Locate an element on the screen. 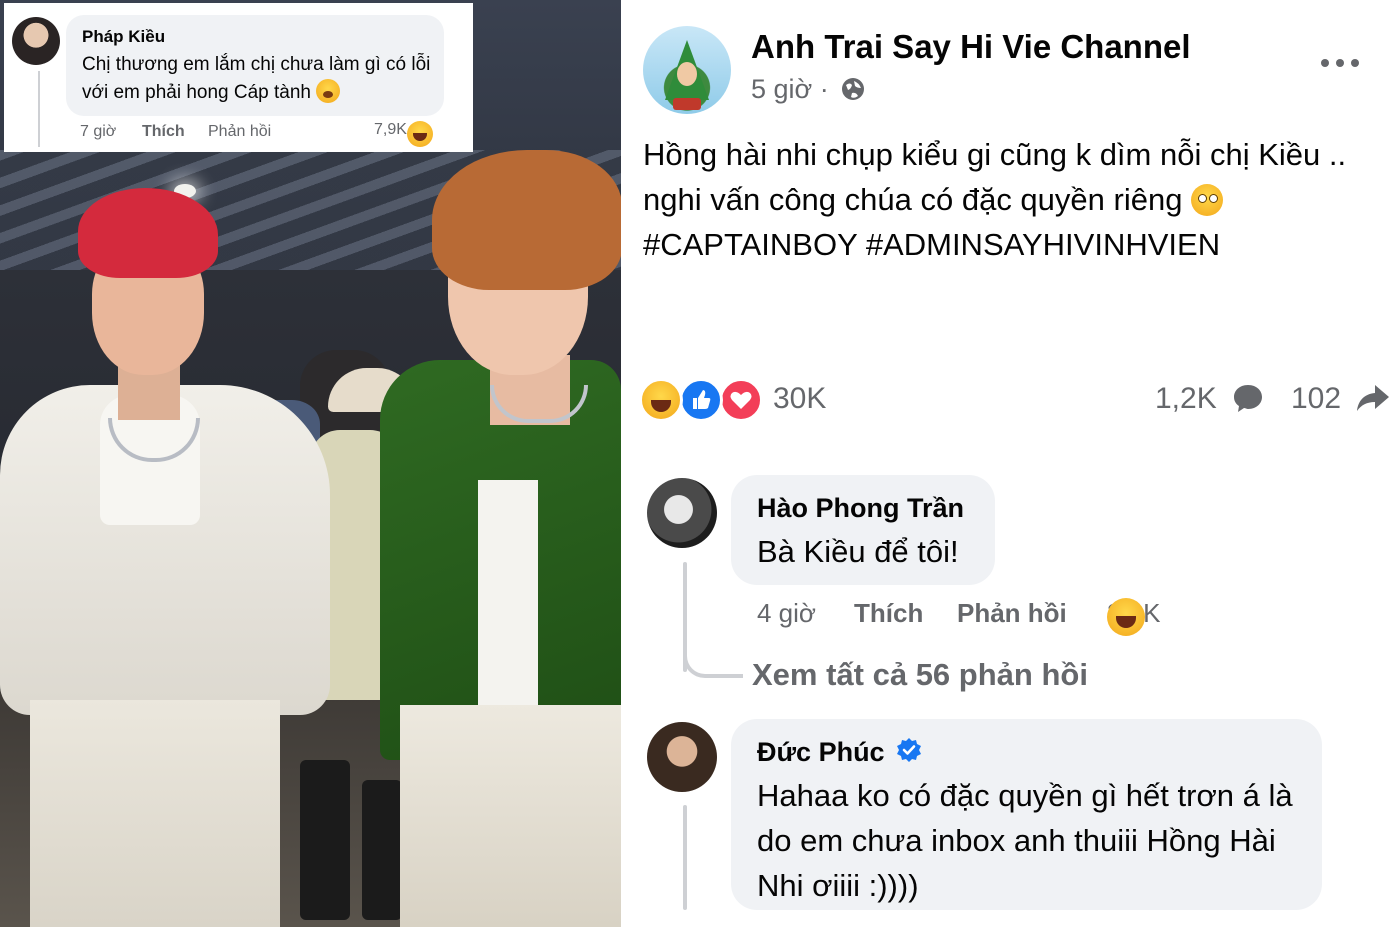 The height and width of the screenshot is (927, 1390). comment-time: 7 giờ is located at coordinates (98, 132).